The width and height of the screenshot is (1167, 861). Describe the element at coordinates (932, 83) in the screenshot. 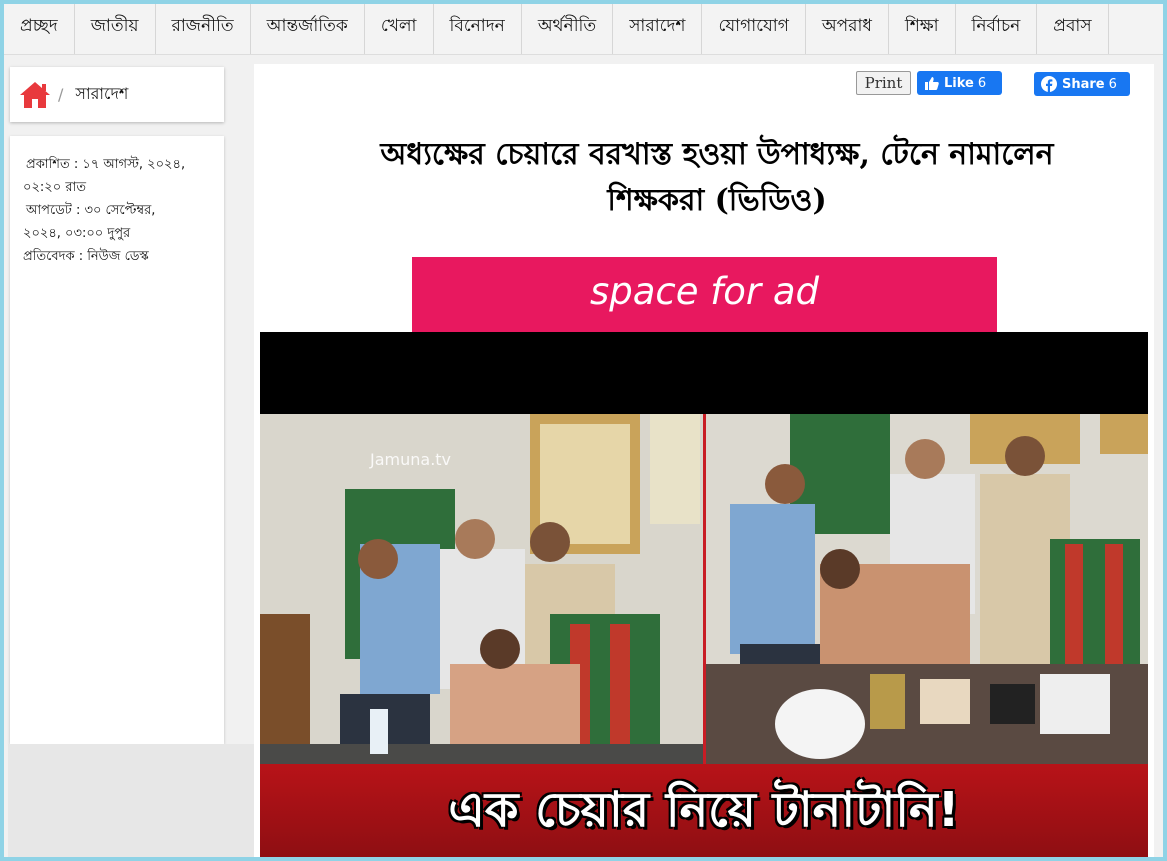

I see `thumbs-up-icon` at that location.